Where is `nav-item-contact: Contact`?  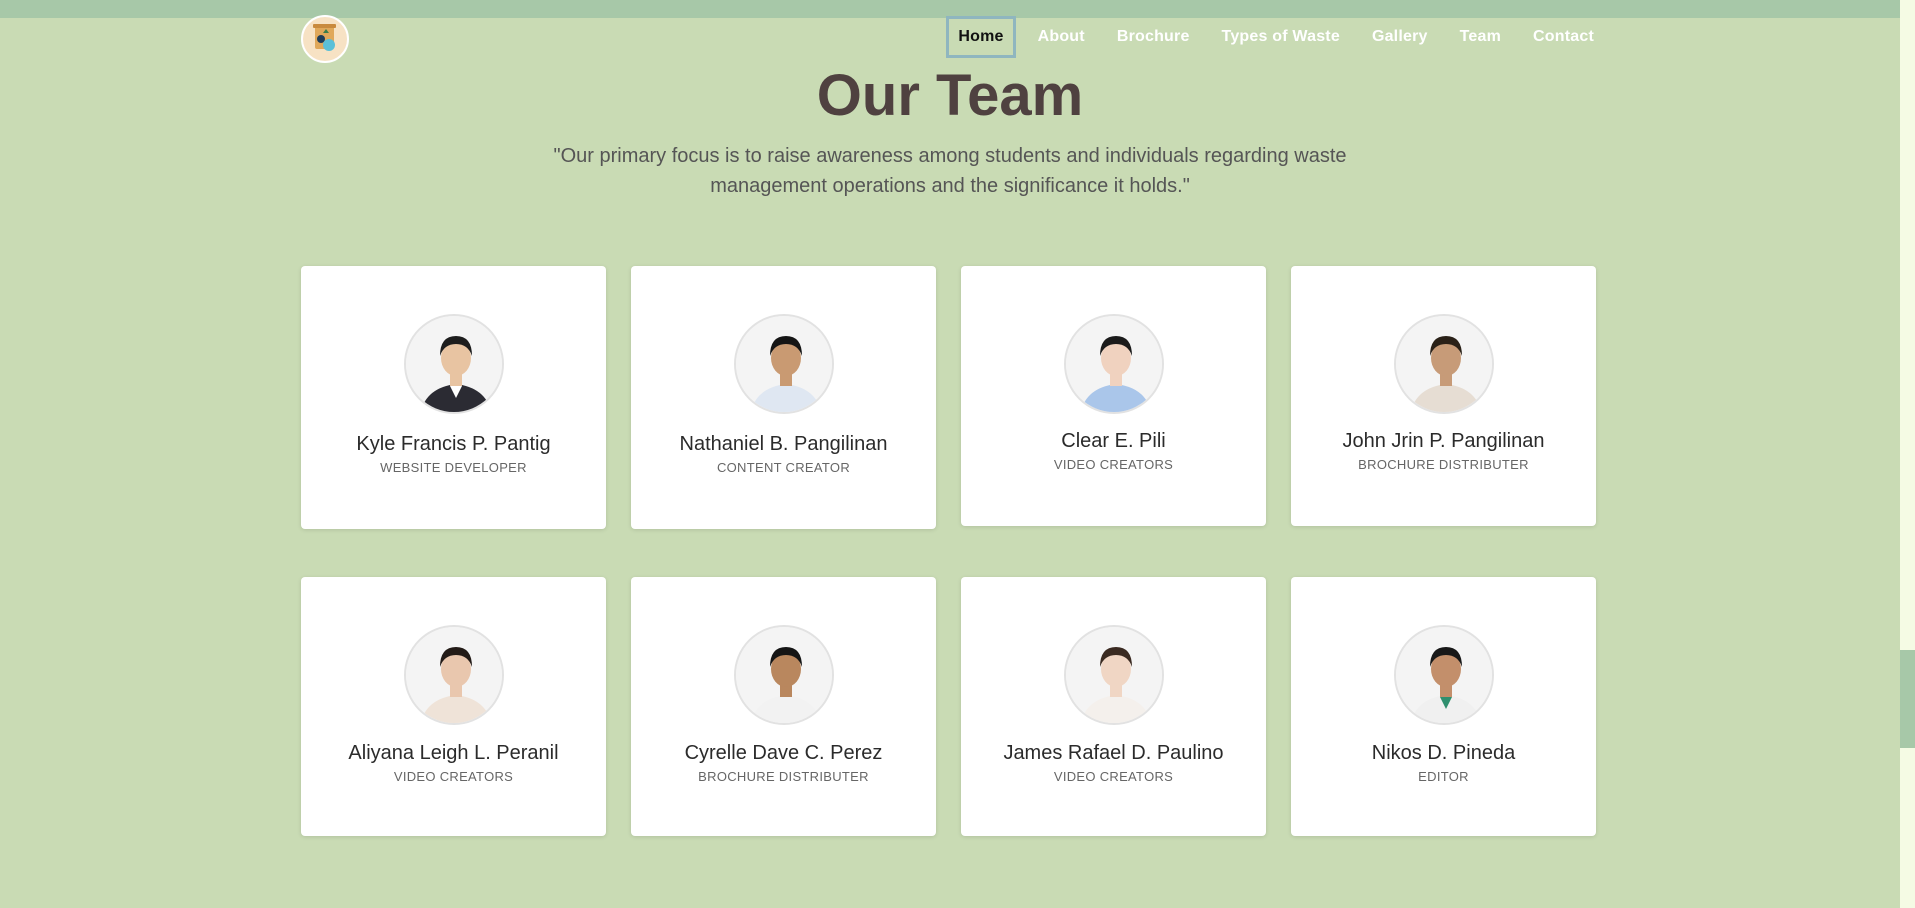 nav-item-contact: Contact is located at coordinates (1563, 37).